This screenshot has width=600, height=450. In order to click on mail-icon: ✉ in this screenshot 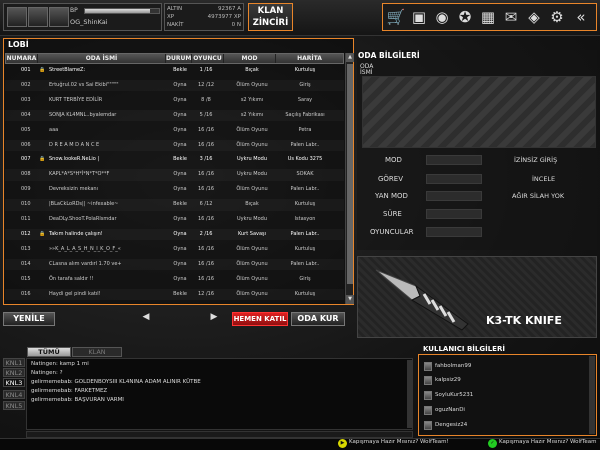, I will do `click(511, 17)`.